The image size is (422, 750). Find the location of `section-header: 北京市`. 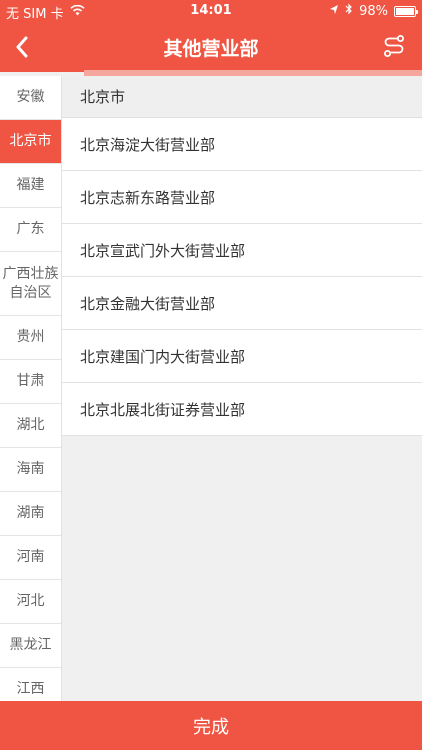

section-header: 北京市 is located at coordinates (242, 97).